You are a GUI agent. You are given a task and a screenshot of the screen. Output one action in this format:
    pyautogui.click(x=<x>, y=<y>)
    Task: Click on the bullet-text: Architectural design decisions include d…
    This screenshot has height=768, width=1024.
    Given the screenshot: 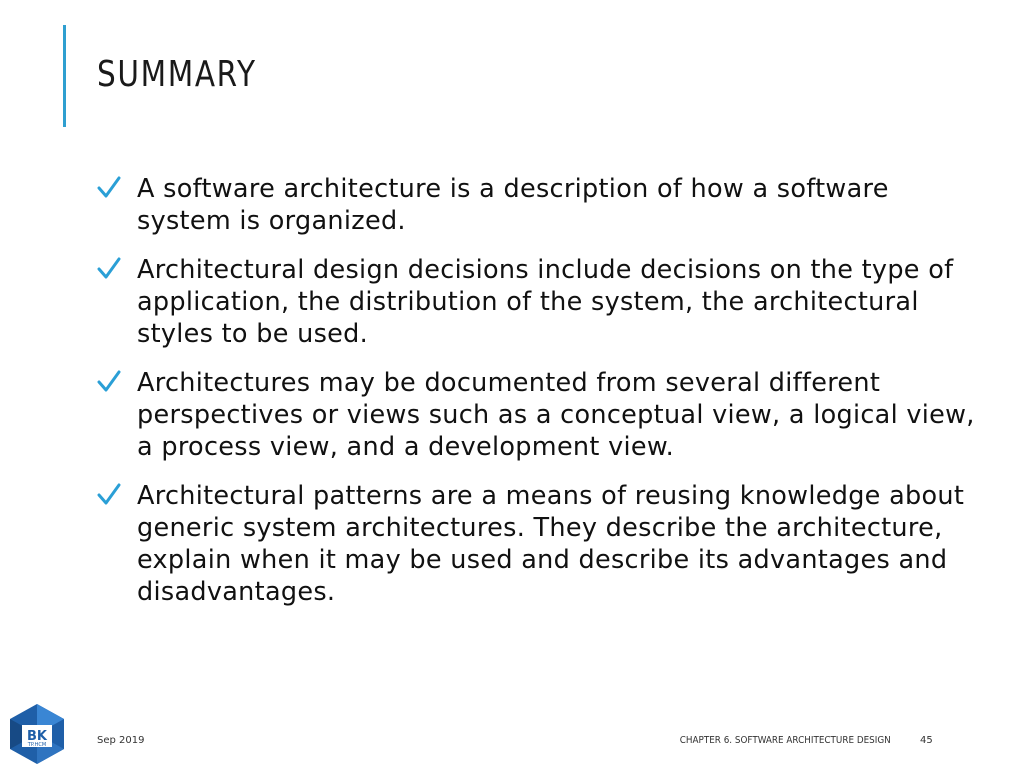 What is the action you would take?
    pyautogui.click(x=545, y=302)
    